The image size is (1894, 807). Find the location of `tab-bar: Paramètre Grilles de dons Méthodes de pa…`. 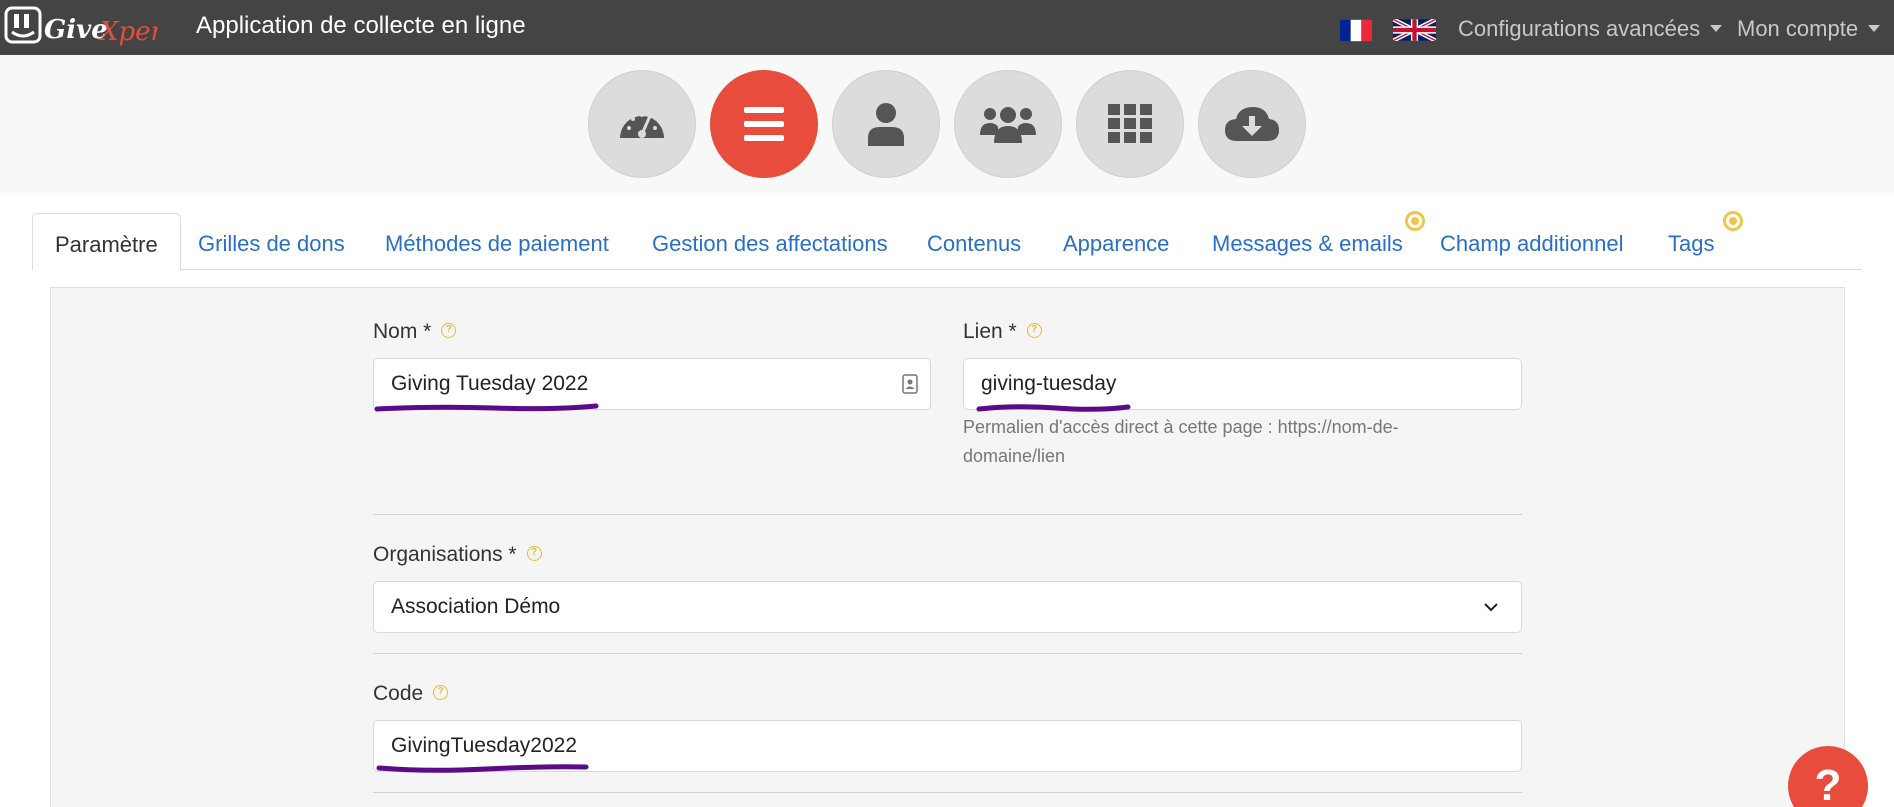

tab-bar: Paramètre Grilles de dons Méthodes de pa… is located at coordinates (947, 231).